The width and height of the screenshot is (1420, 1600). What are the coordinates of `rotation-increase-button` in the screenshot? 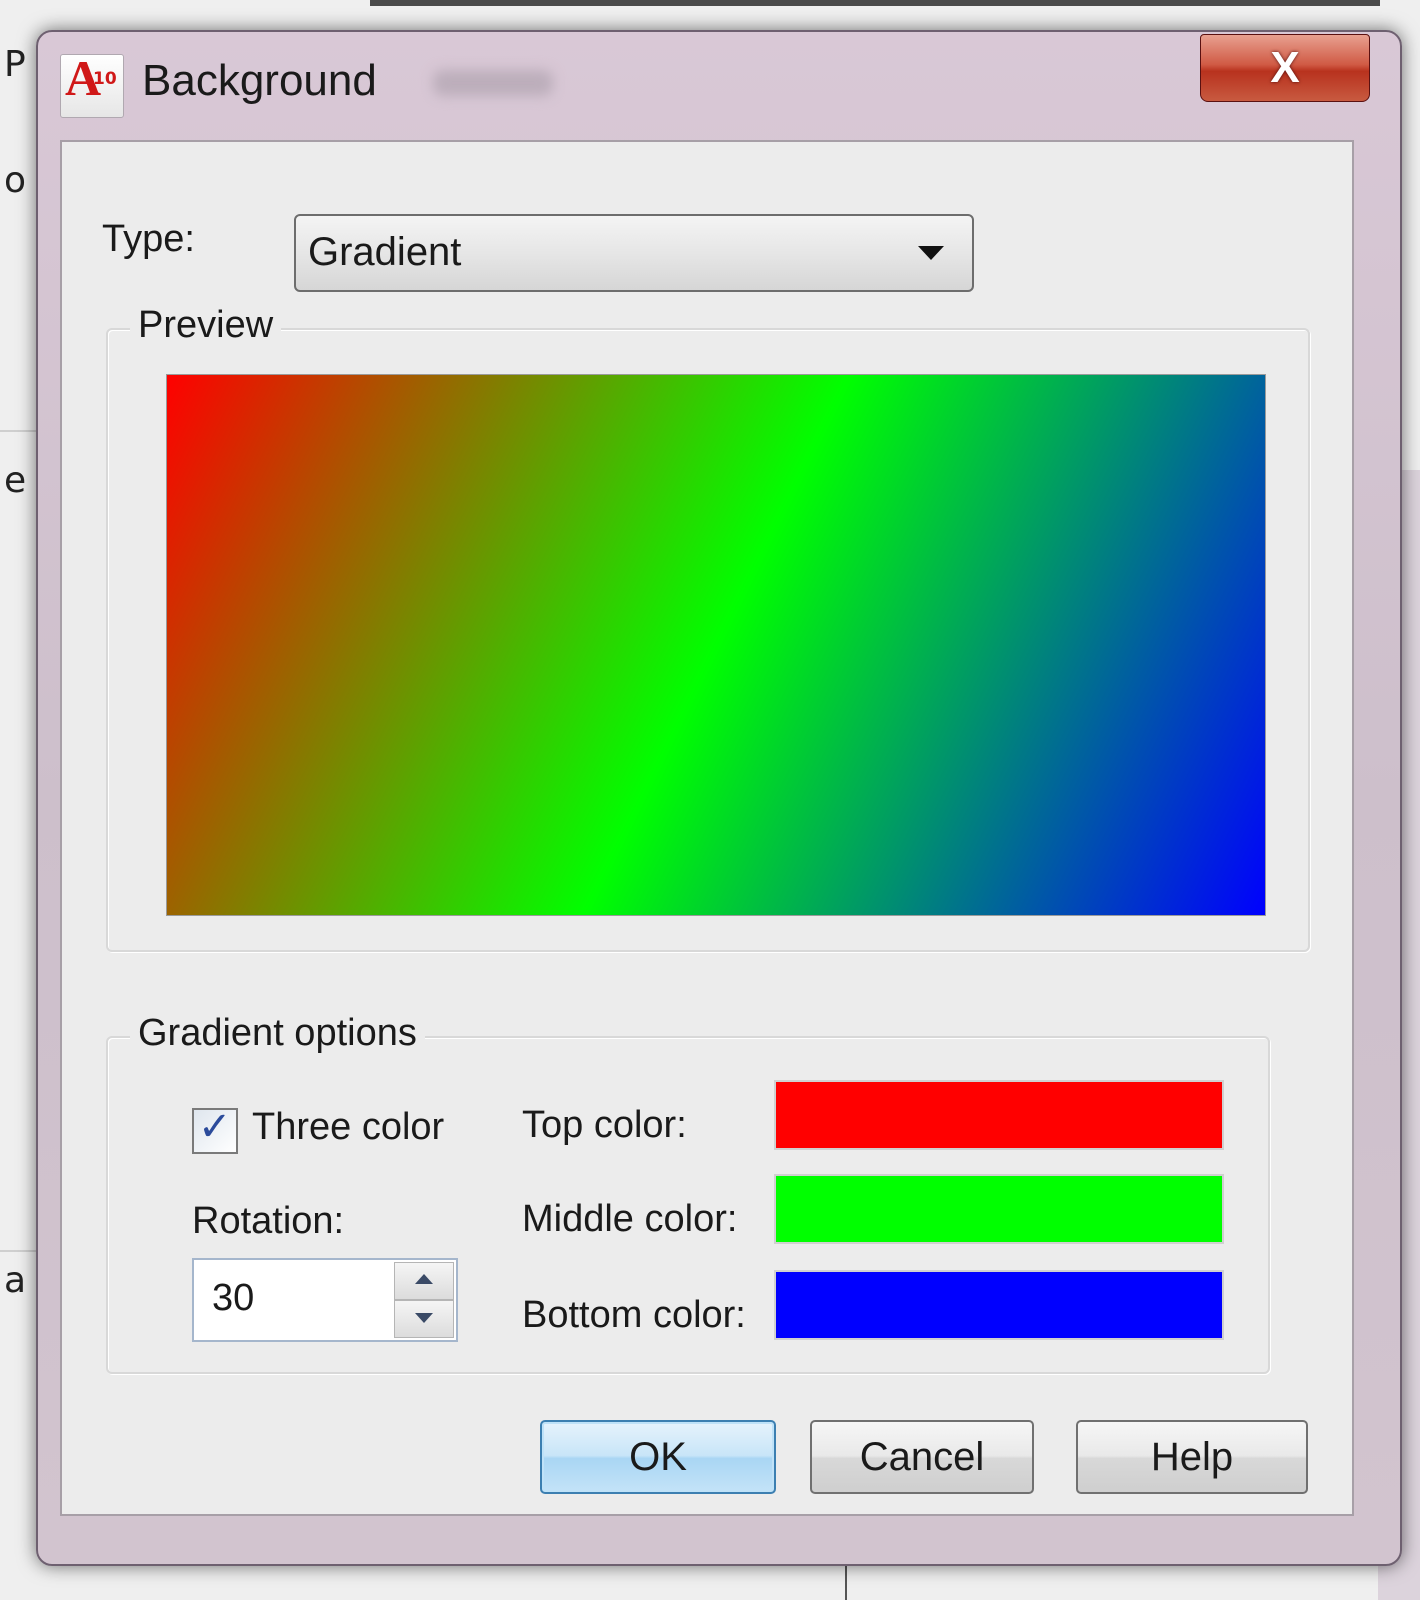 It's located at (424, 1281).